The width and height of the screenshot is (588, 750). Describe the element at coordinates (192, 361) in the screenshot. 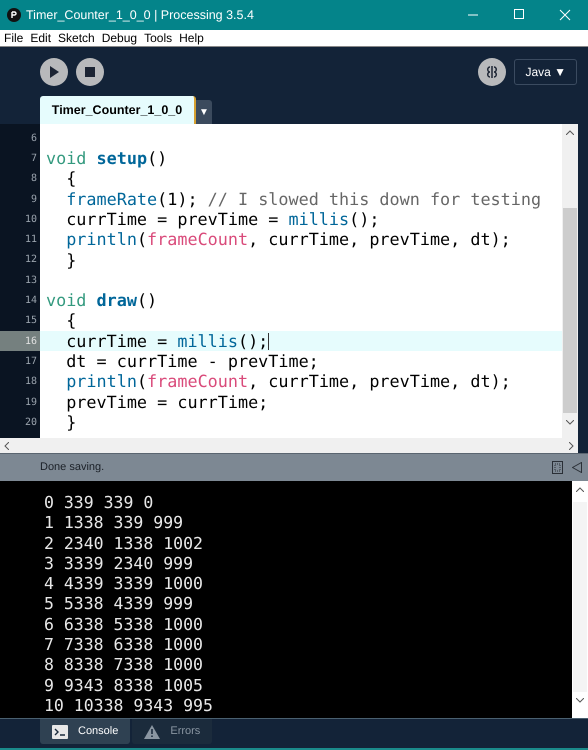

I see `code-line: dt = currTime - prevTime;` at that location.